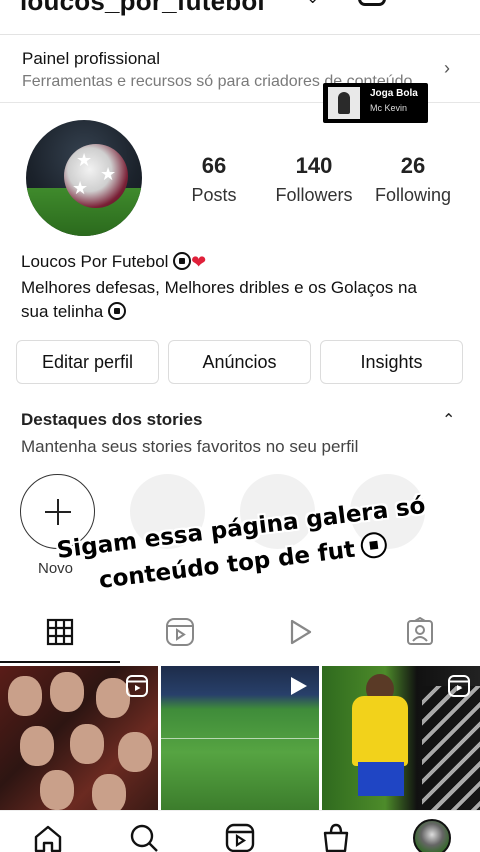  What do you see at coordinates (240, 34) in the screenshot?
I see `divider` at bounding box center [240, 34].